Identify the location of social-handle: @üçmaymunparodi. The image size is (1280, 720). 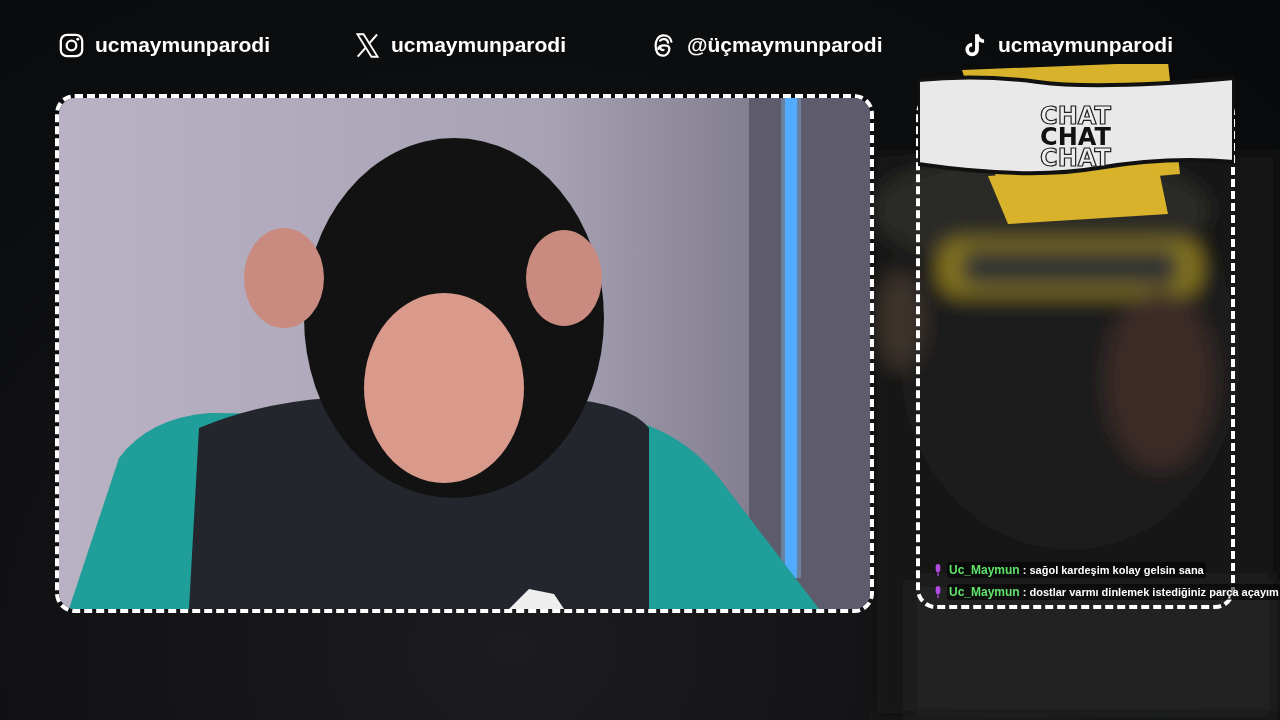
(785, 45).